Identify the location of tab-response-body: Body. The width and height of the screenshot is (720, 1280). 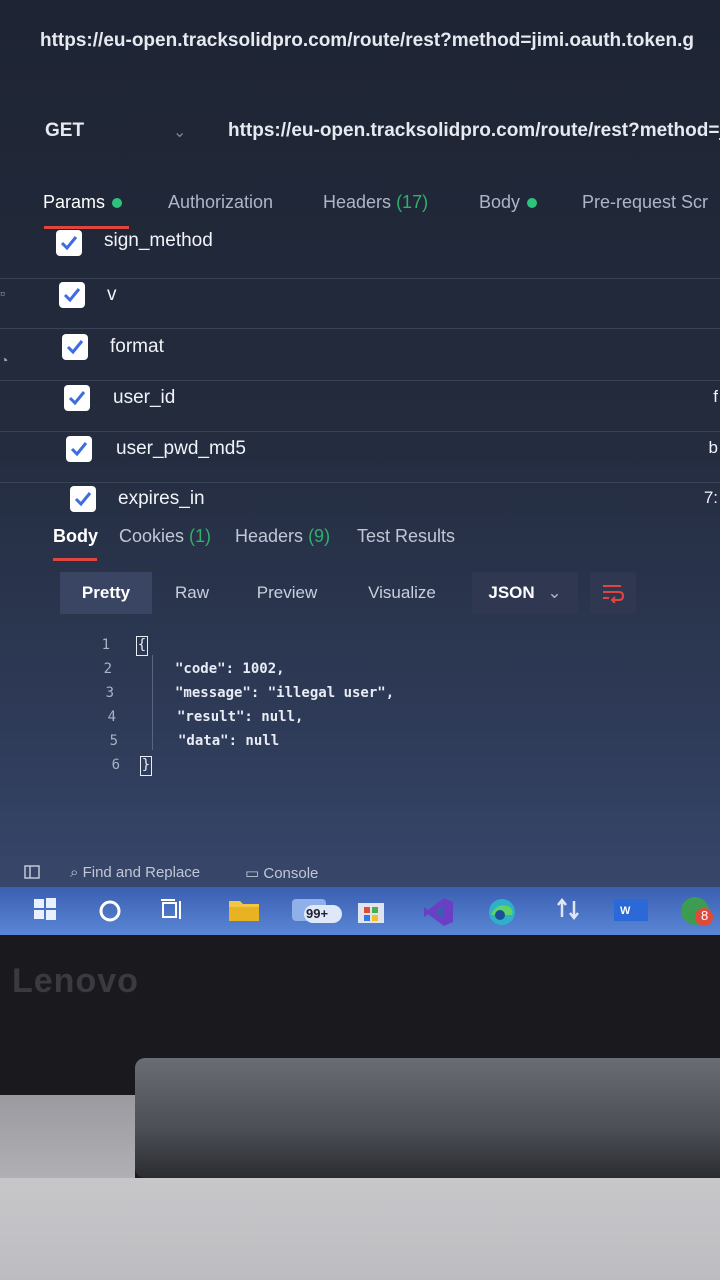
(75, 536).